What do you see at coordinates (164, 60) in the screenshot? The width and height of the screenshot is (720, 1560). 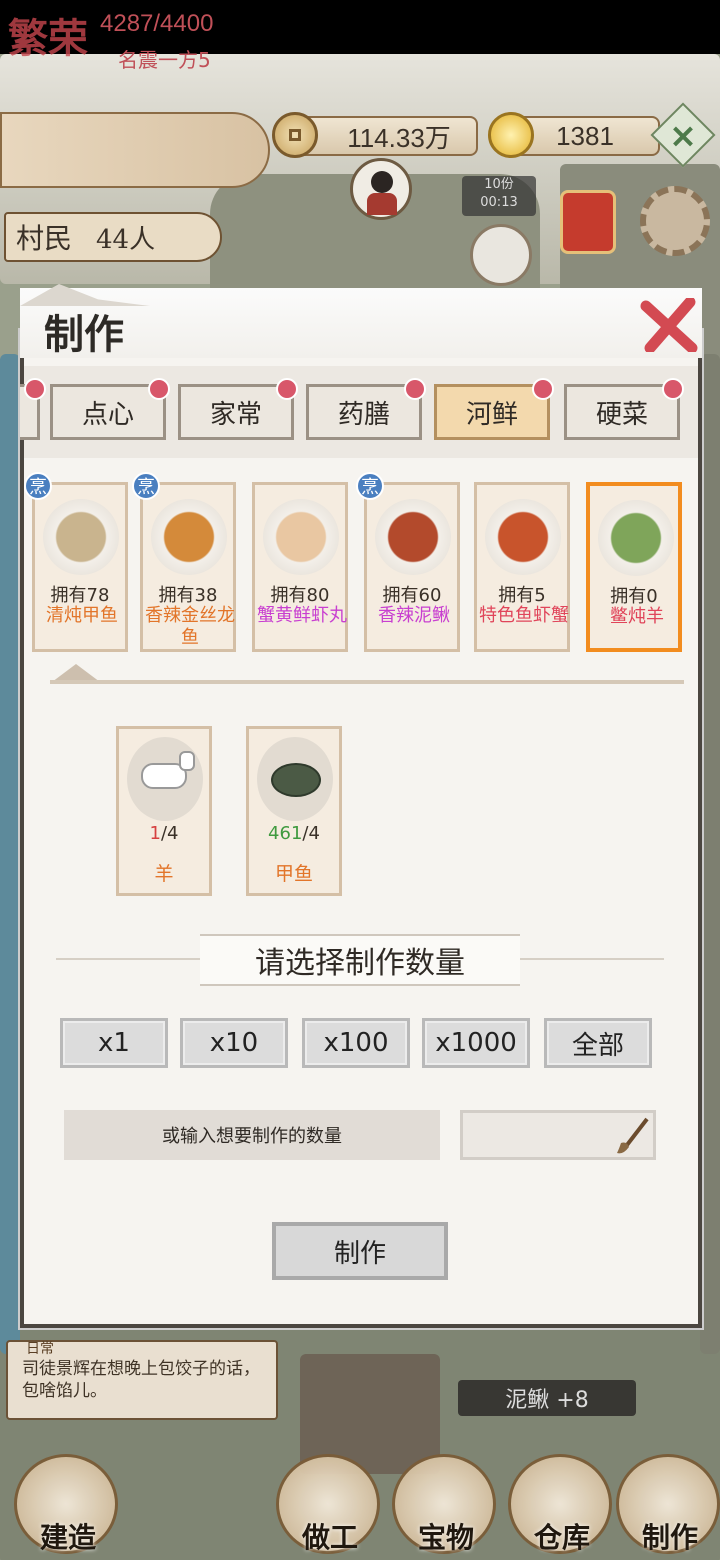 I see `prosperity-title: 名震一方5` at bounding box center [164, 60].